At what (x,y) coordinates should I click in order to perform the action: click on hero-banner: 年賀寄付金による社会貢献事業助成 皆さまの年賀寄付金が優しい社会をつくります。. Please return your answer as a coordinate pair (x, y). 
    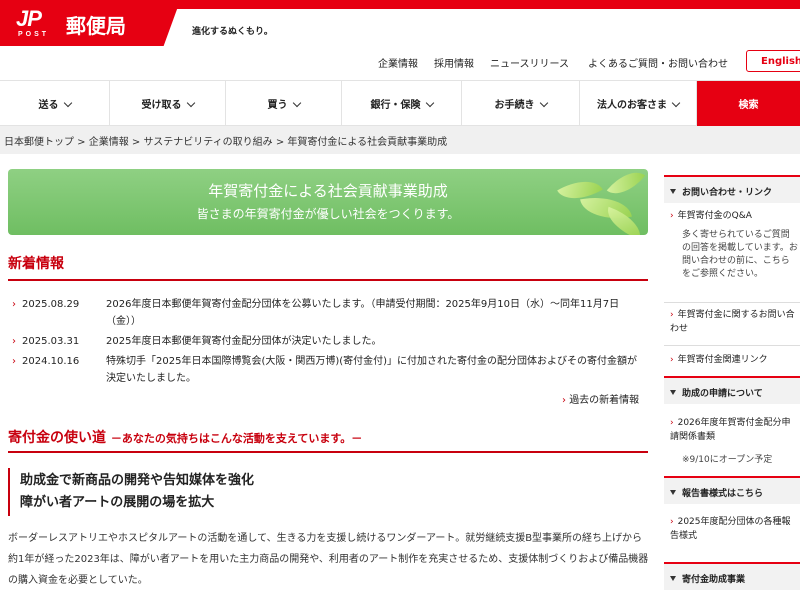
    Looking at the image, I should click on (328, 202).